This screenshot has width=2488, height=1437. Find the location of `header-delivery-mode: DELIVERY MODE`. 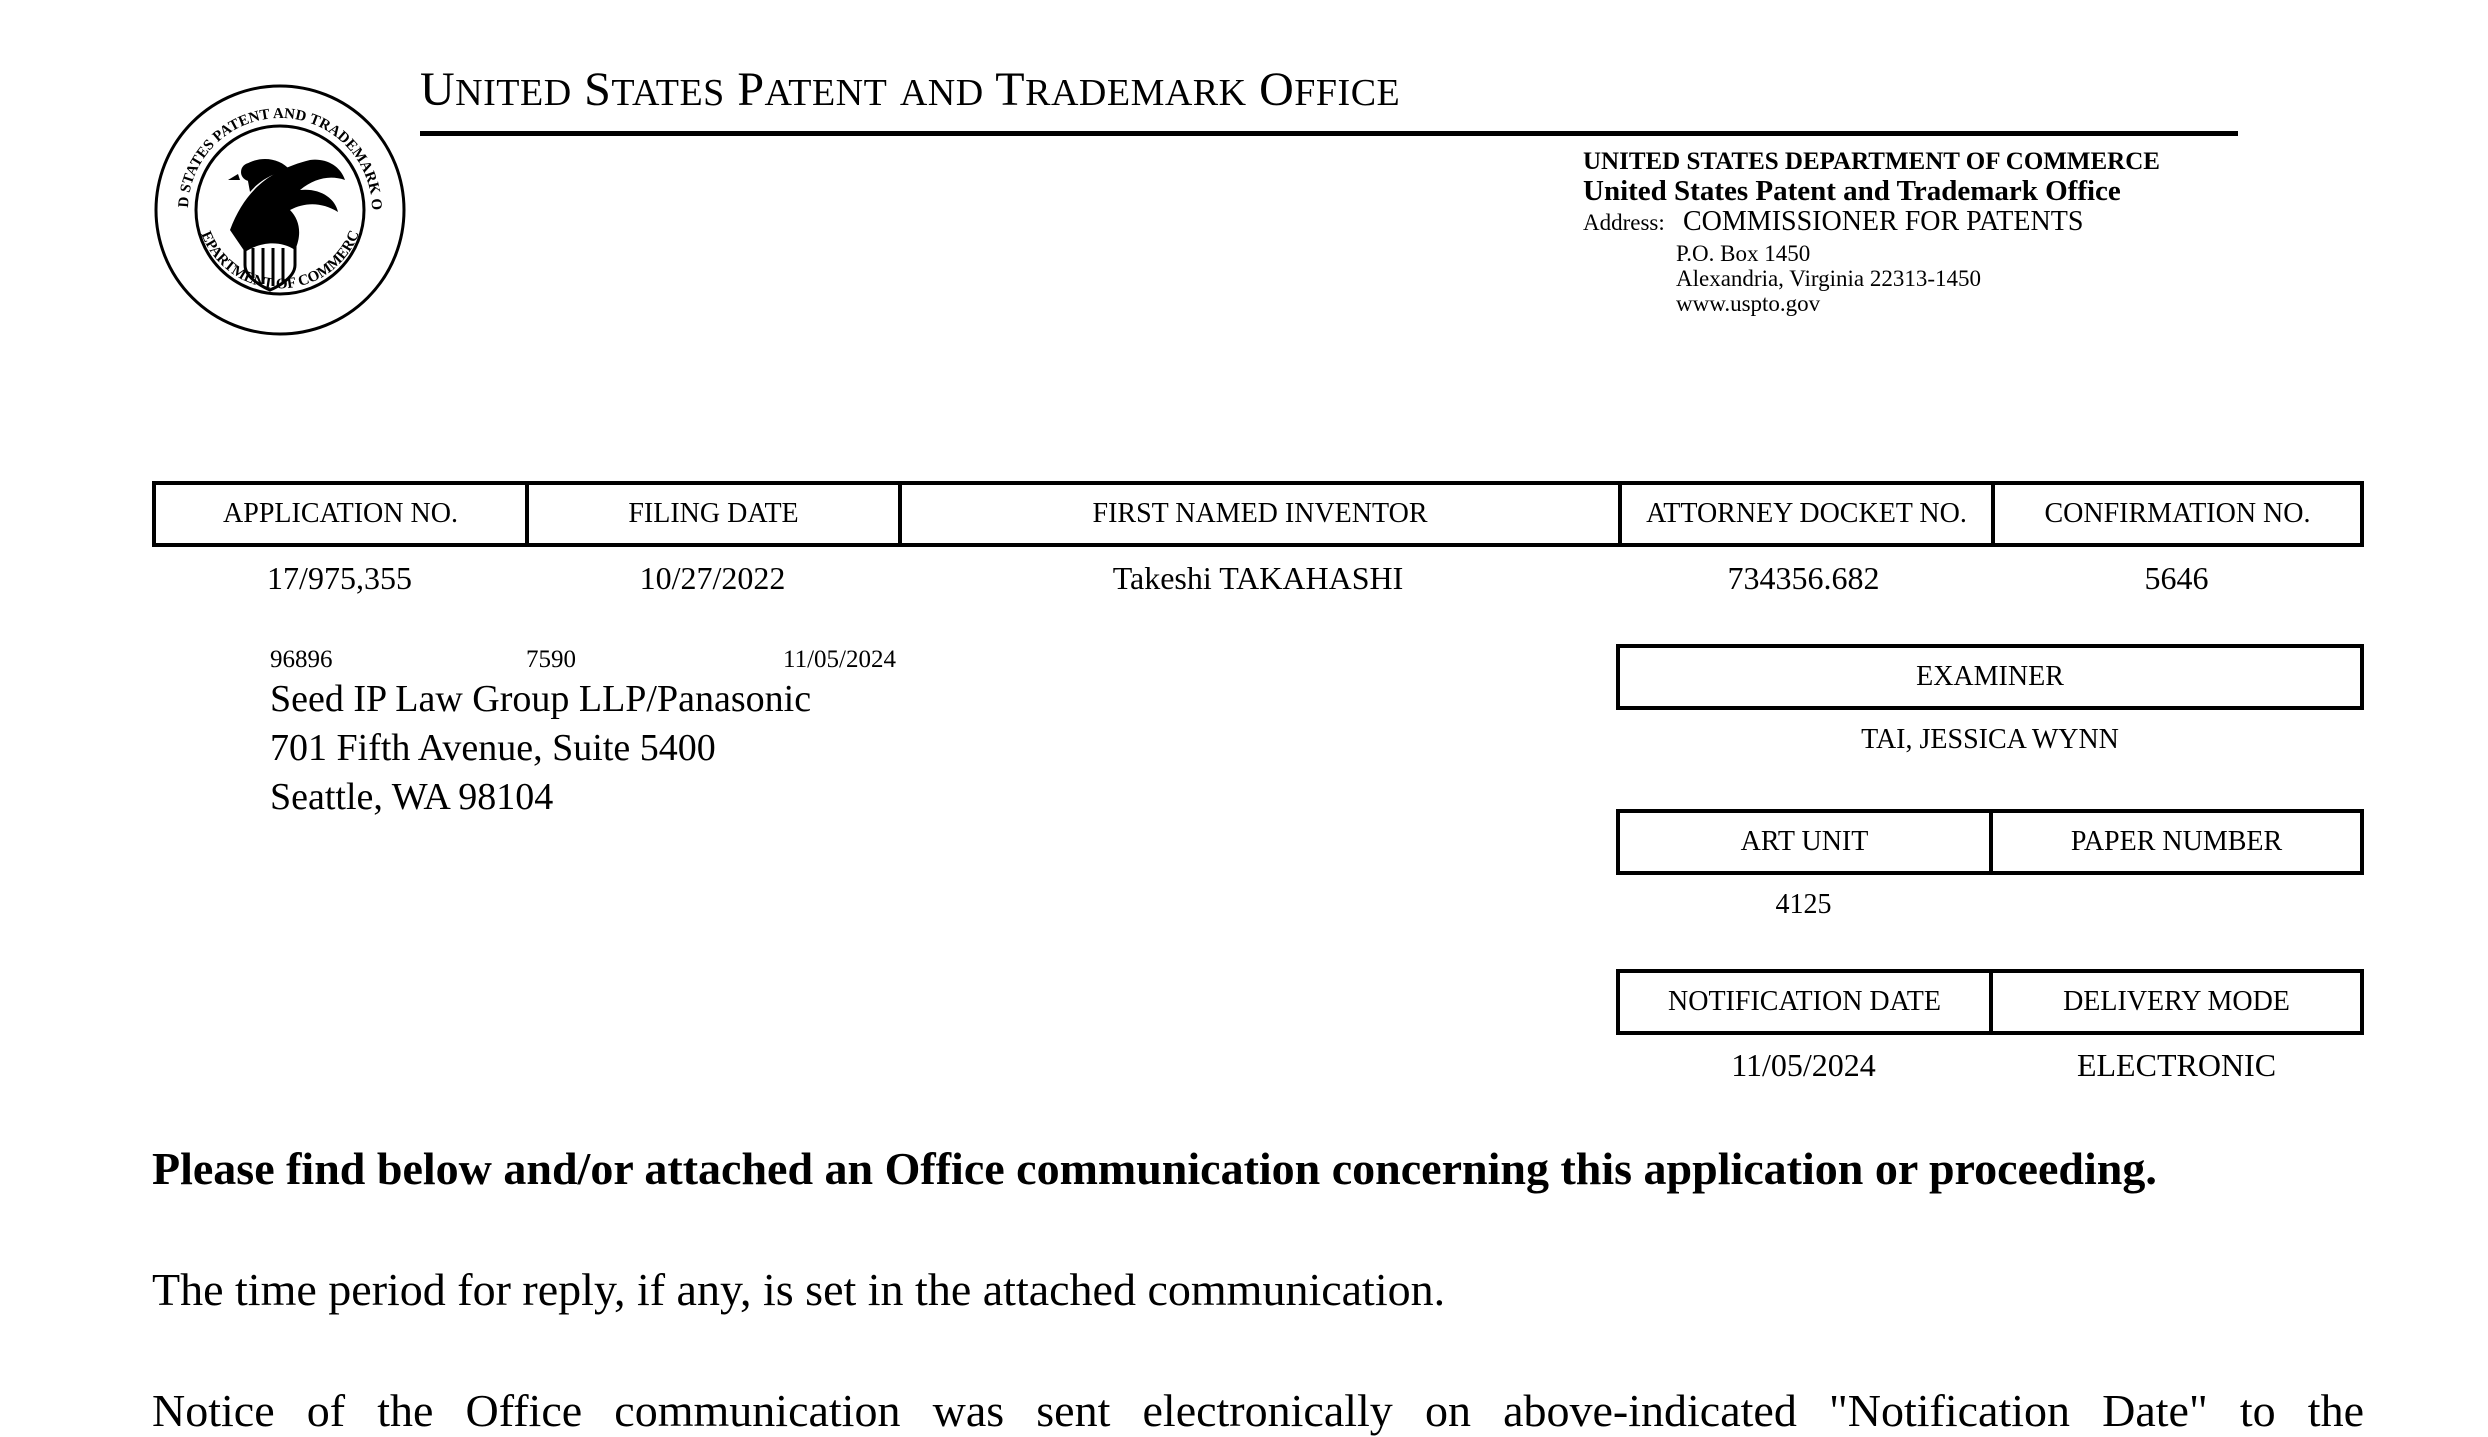

header-delivery-mode: DELIVERY MODE is located at coordinates (2176, 1001).